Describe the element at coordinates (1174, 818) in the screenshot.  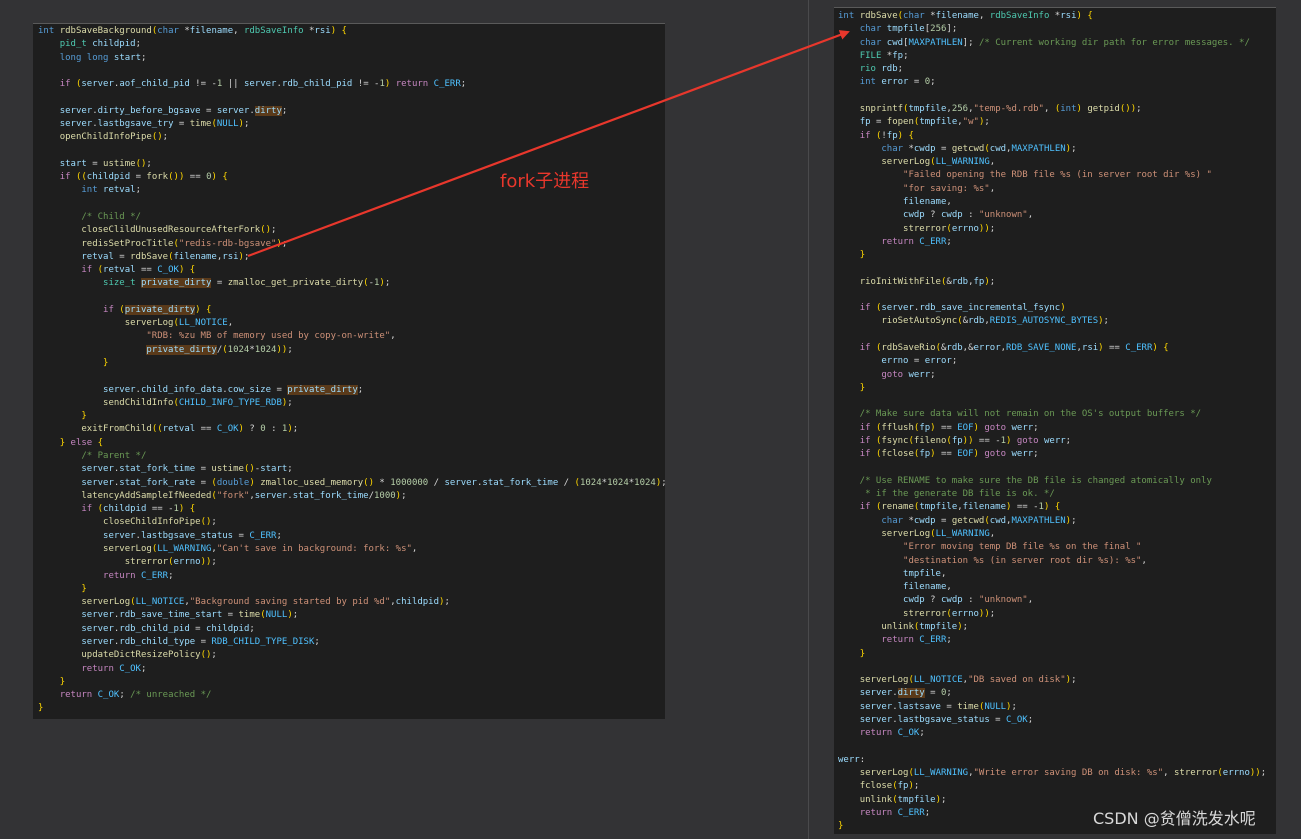
I see `csdn-watermark: CSDN @贫僧洗发水呢` at that location.